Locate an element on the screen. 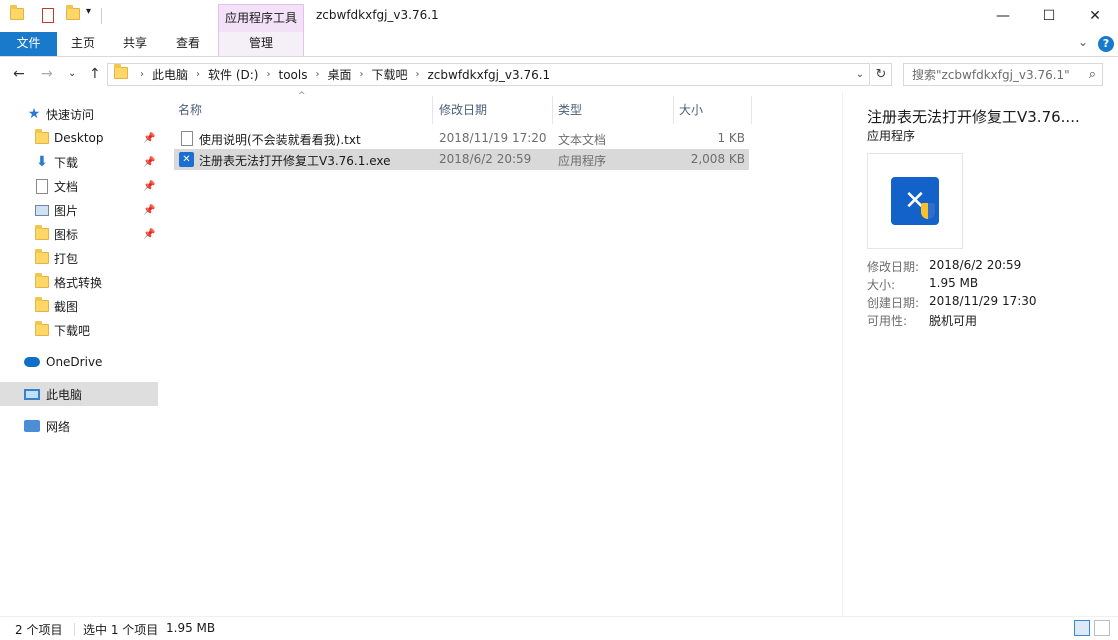 The height and width of the screenshot is (640, 1118). nav-this-pc: 此电脑 is located at coordinates (79, 394).